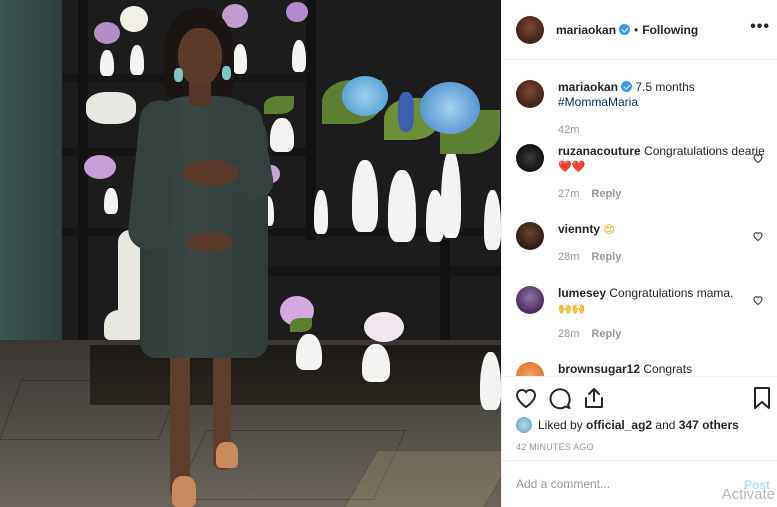 Image resolution: width=777 pixels, height=507 pixels. What do you see at coordinates (594, 398) in the screenshot?
I see `share-icon` at bounding box center [594, 398].